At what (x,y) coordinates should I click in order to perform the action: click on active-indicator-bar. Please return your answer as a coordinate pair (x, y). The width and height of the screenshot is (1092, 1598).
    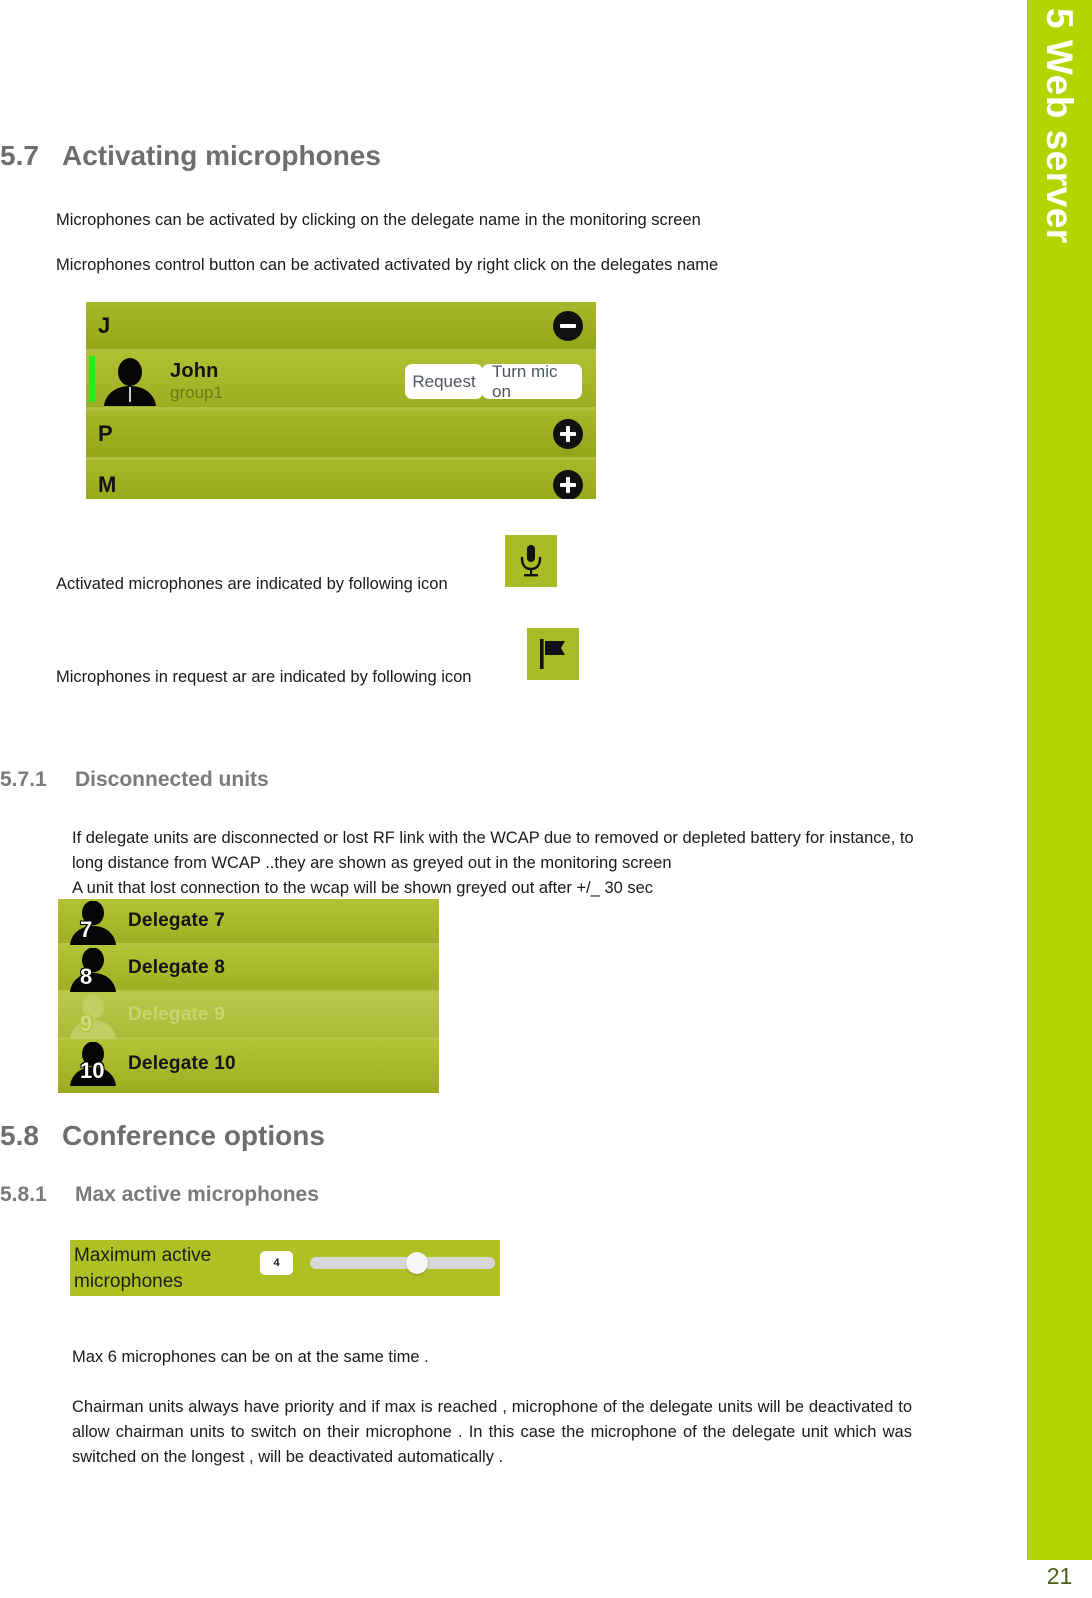
    Looking at the image, I should click on (92, 379).